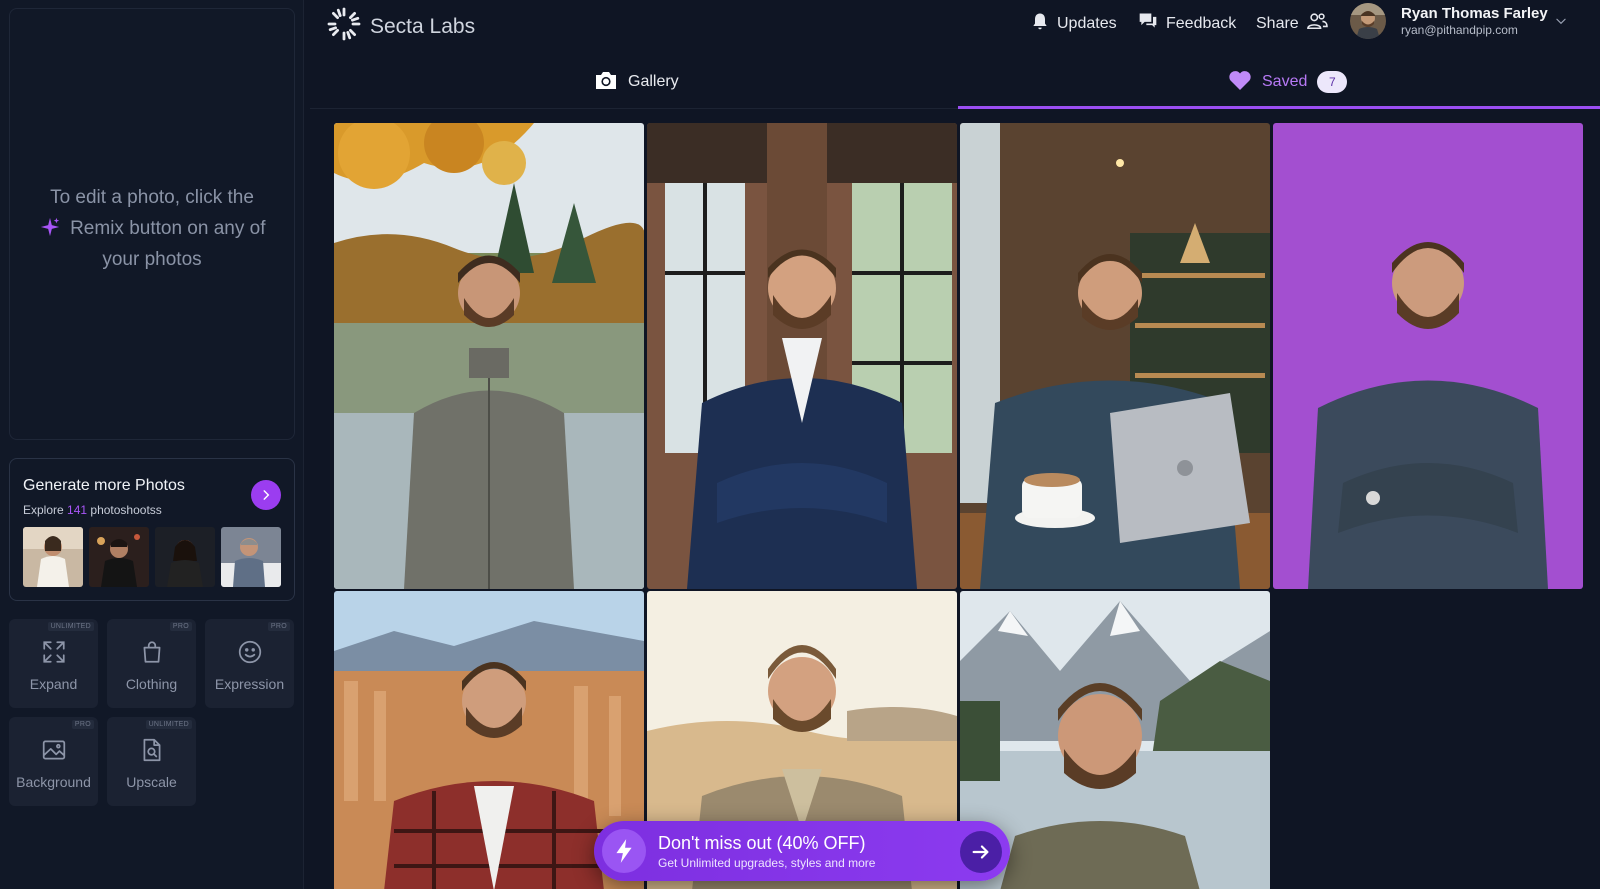 The image size is (1600, 889). Describe the element at coordinates (152, 557) in the screenshot. I see `photoshoot-thumbnails` at that location.